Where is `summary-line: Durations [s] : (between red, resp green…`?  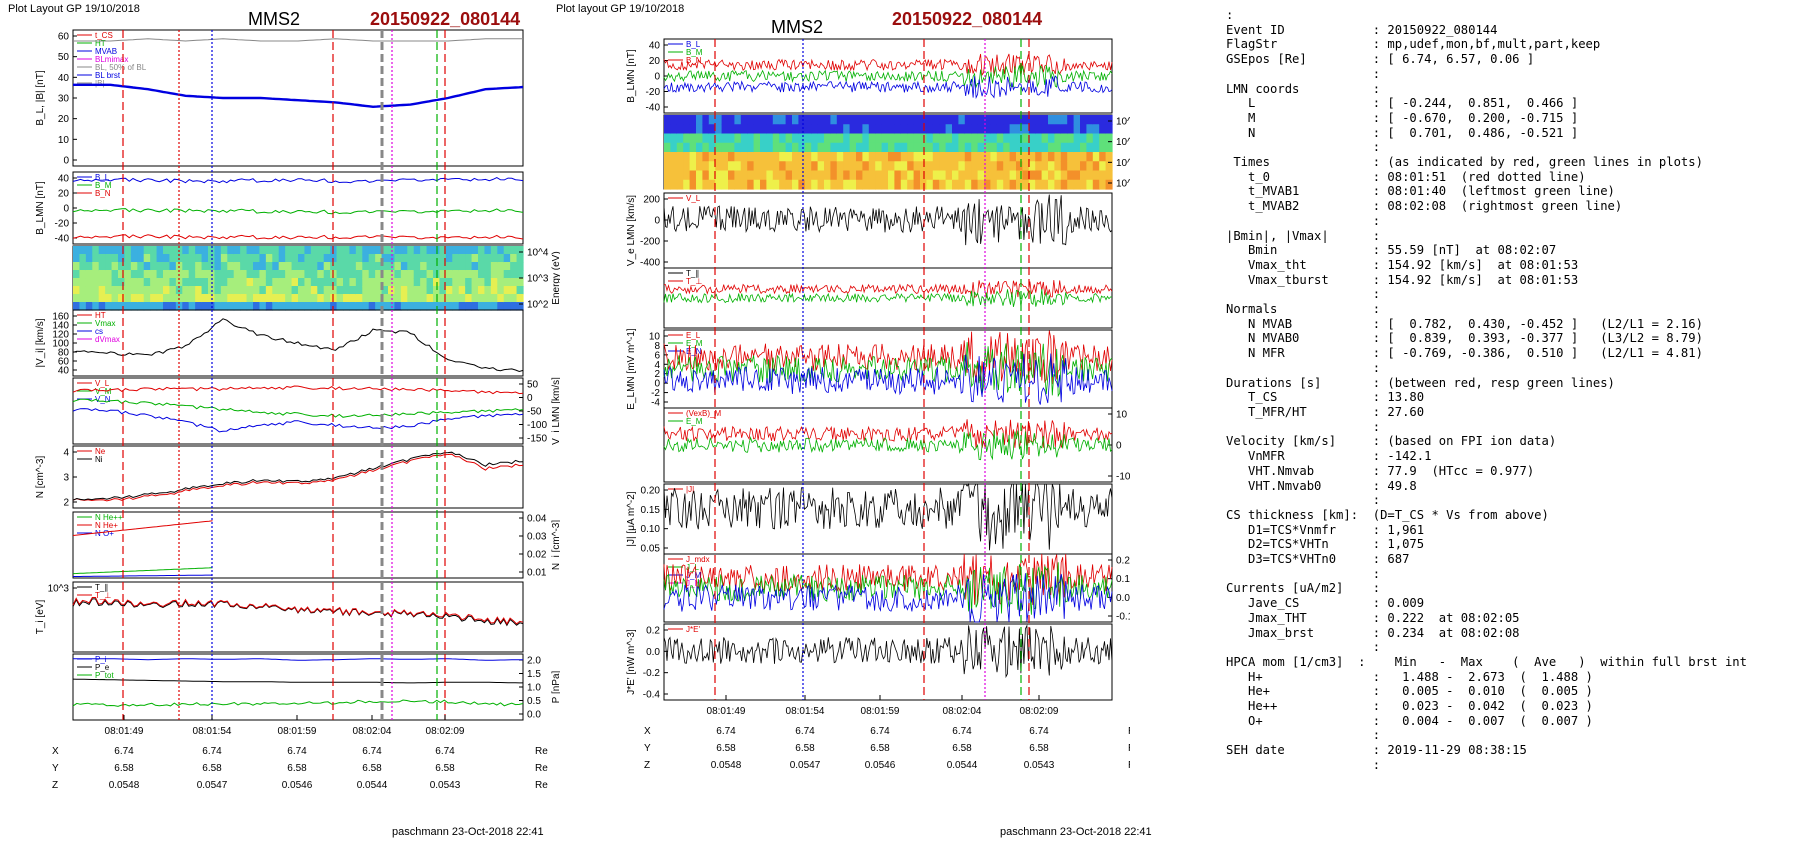 summary-line: Durations [s] : (between red, resp green… is located at coordinates (1420, 382).